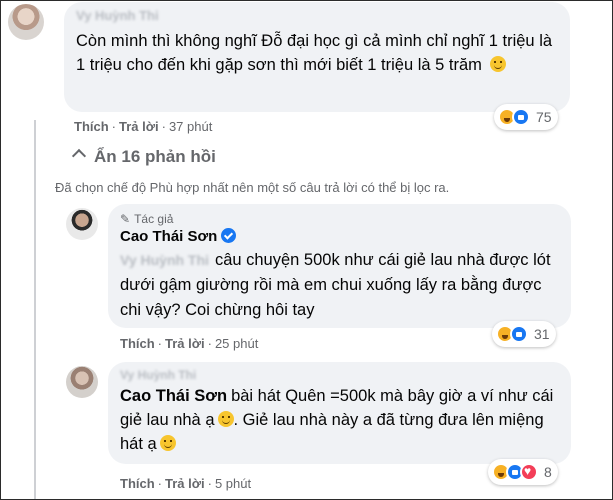  What do you see at coordinates (164, 260) in the screenshot?
I see `mention-tag: Vy Huỳnh Thi` at bounding box center [164, 260].